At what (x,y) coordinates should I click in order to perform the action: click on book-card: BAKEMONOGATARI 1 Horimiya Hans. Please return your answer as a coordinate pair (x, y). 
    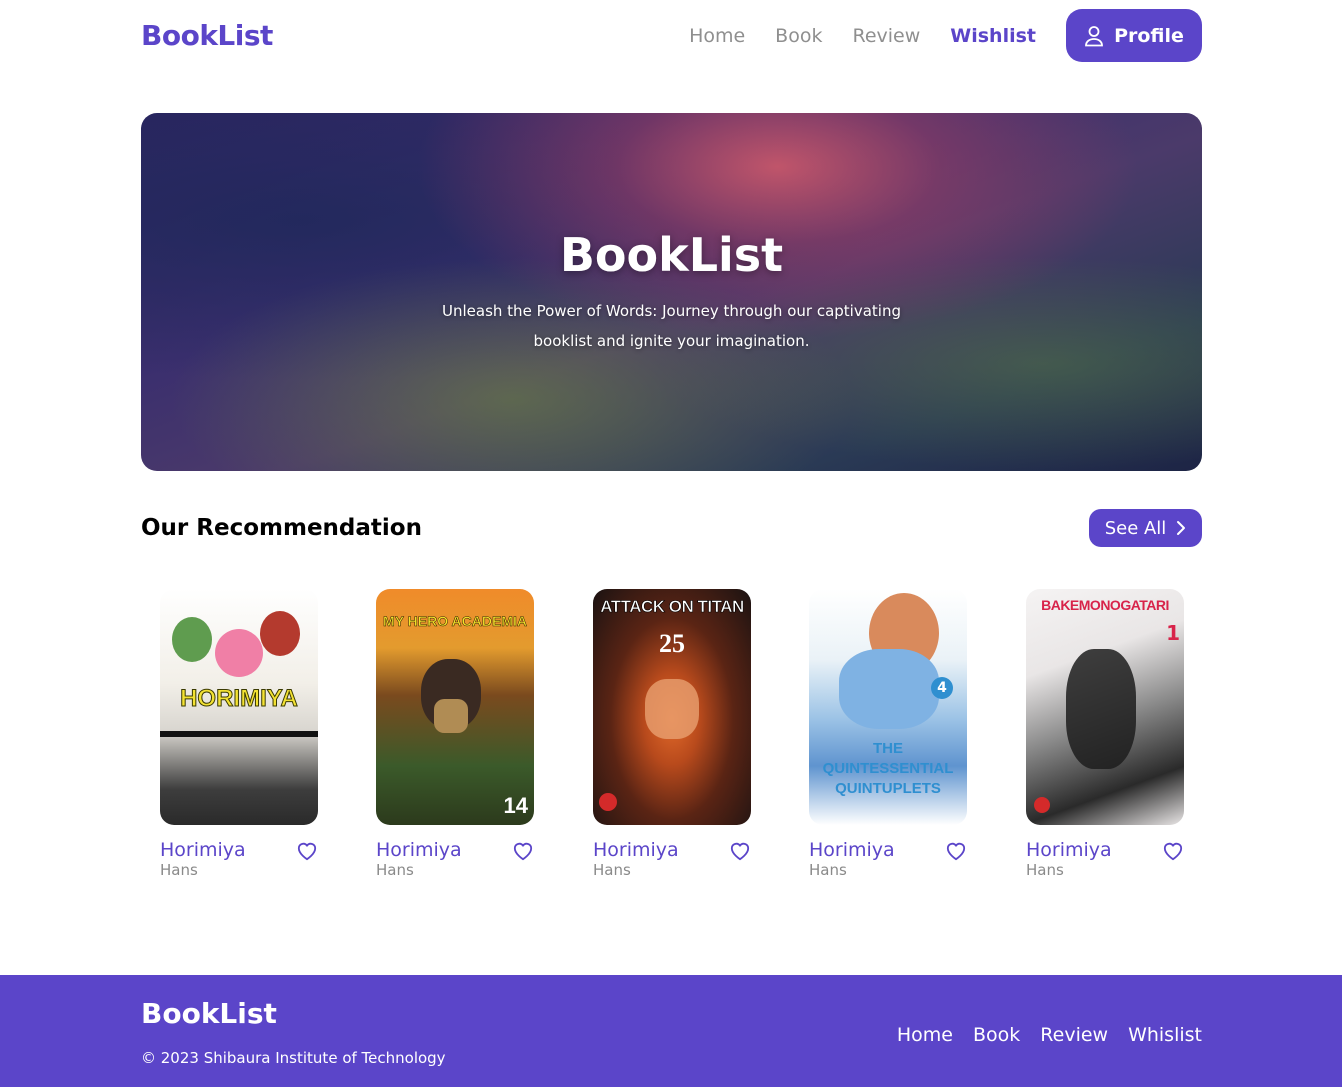
    Looking at the image, I should click on (1105, 736).